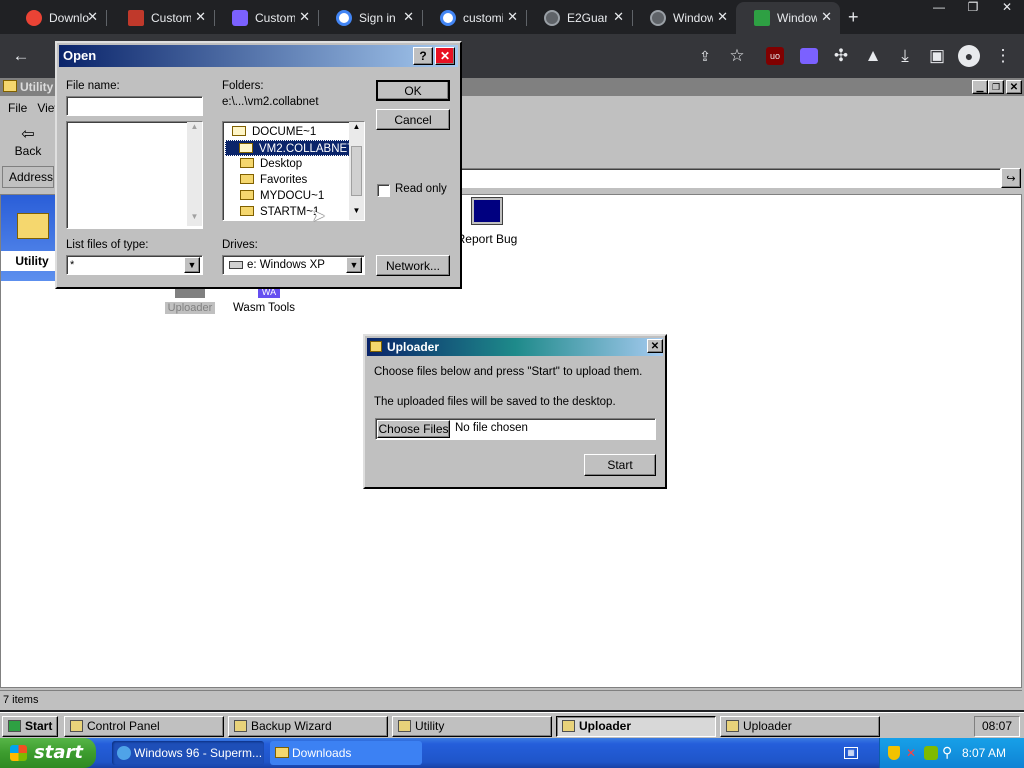 Image resolution: width=1024 pixels, height=768 pixels. Describe the element at coordinates (273, 180) in the screenshot. I see `folder-item: Favorites` at that location.